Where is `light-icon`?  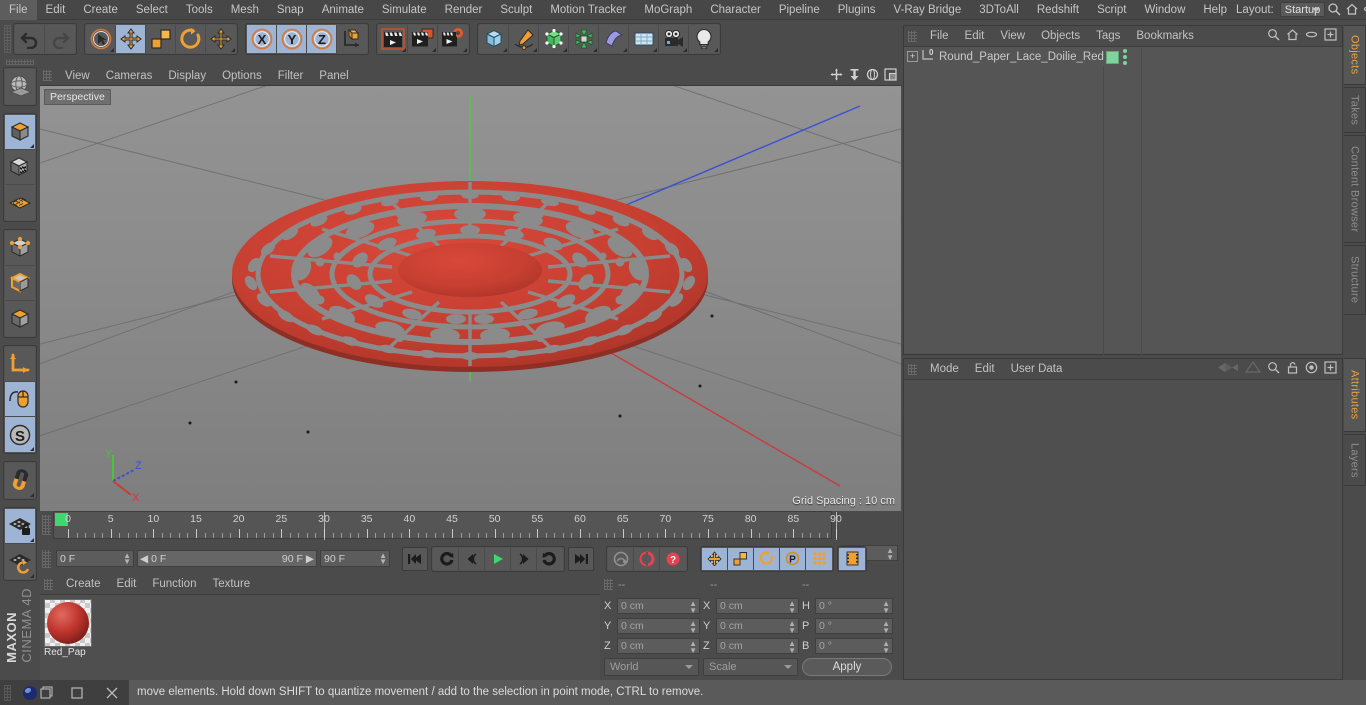 light-icon is located at coordinates (704, 38).